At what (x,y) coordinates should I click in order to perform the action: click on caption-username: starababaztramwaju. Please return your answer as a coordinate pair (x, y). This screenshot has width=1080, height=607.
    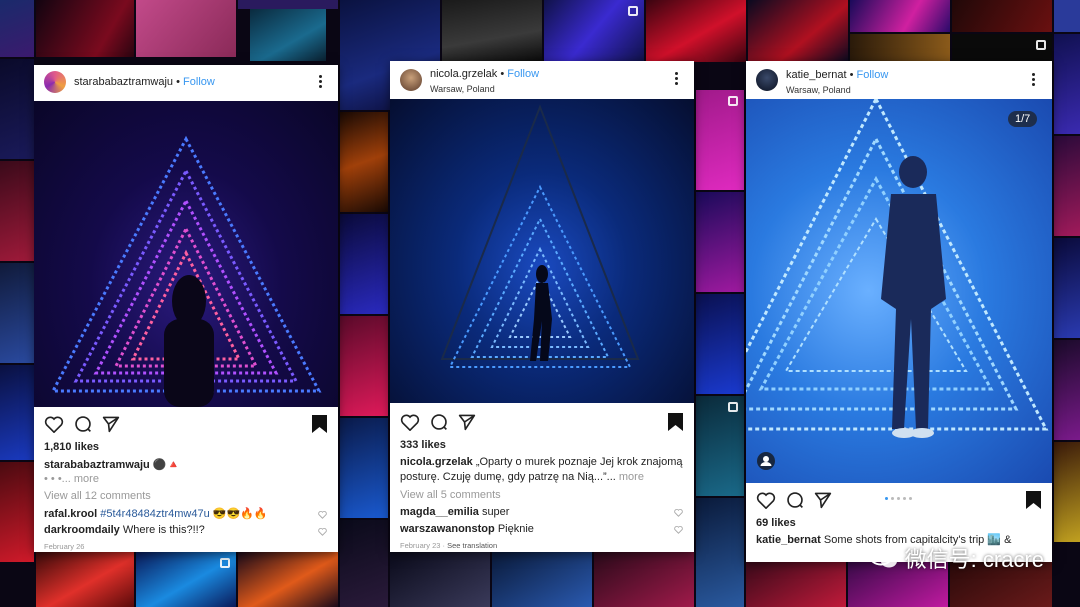
    Looking at the image, I should click on (97, 465).